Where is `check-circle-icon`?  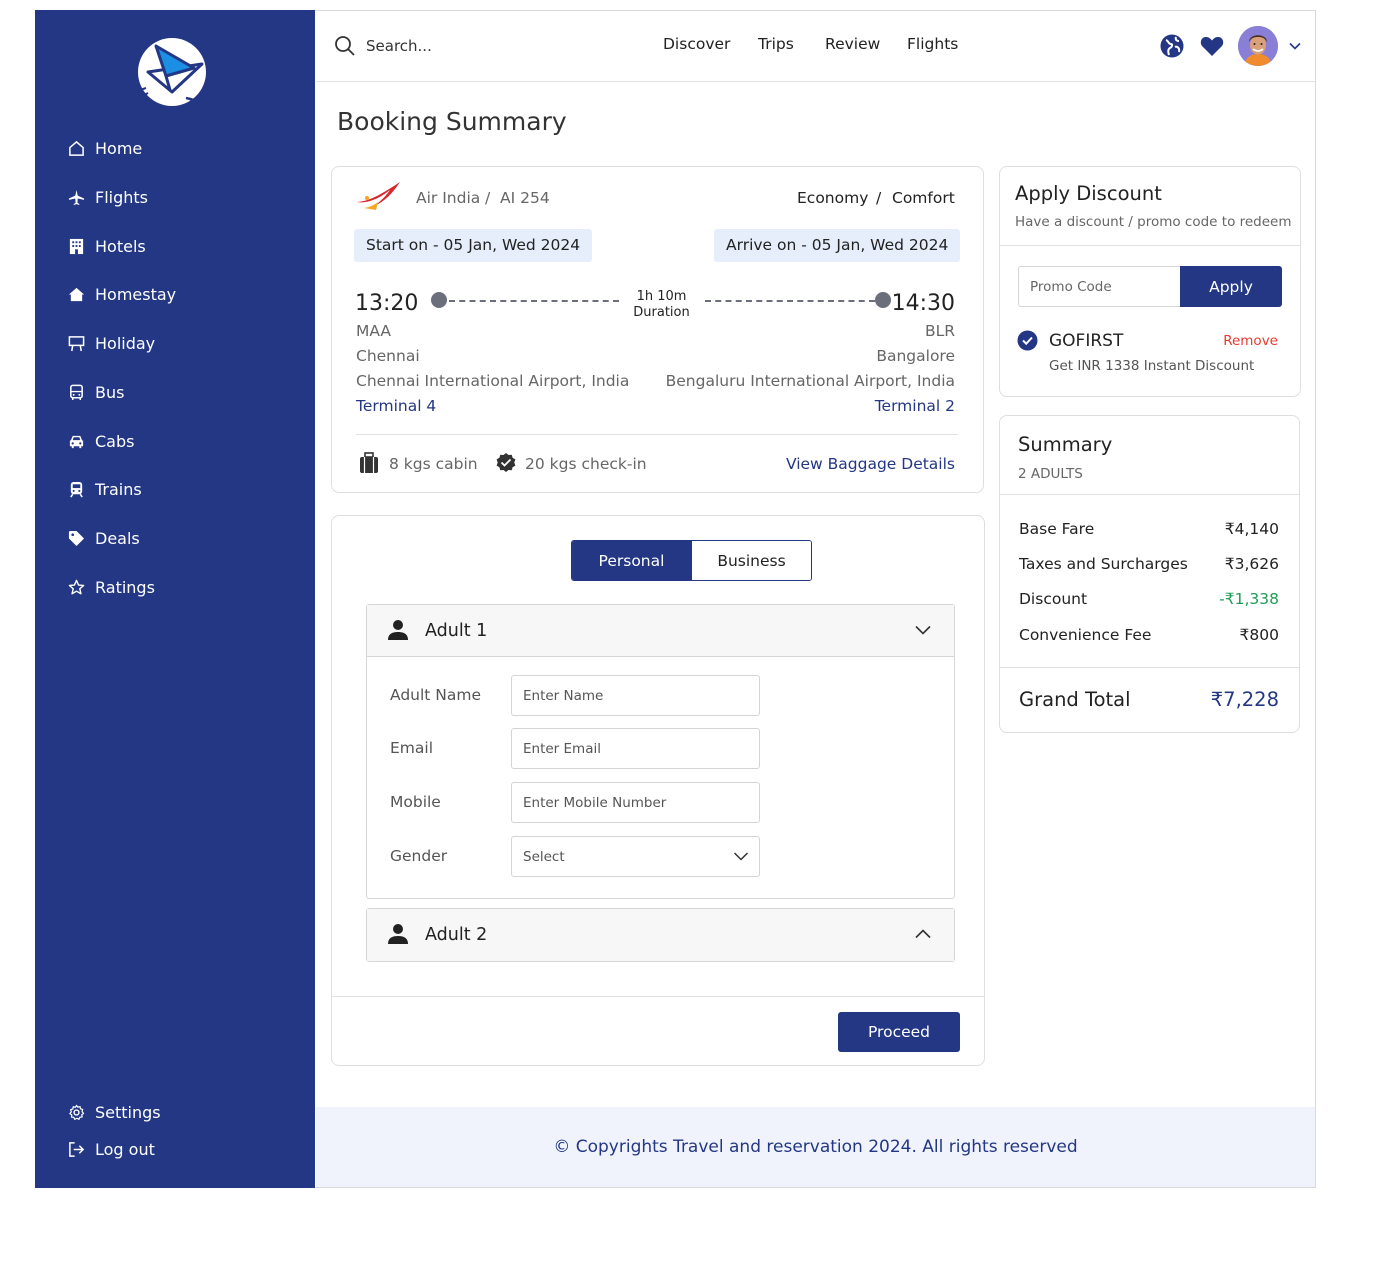 check-circle-icon is located at coordinates (1027, 340).